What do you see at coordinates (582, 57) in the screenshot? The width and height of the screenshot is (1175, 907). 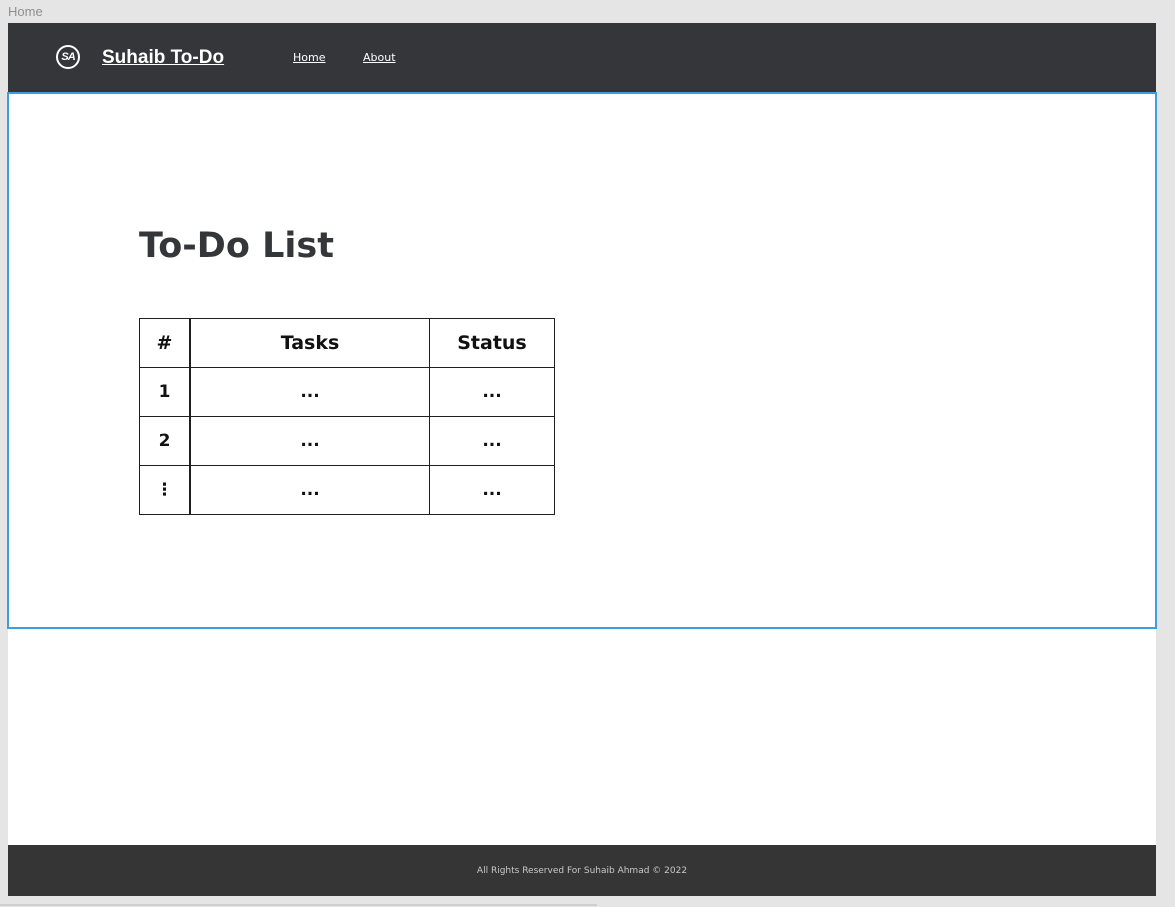 I see `navbar: SA Suhaib To-Do Home About` at bounding box center [582, 57].